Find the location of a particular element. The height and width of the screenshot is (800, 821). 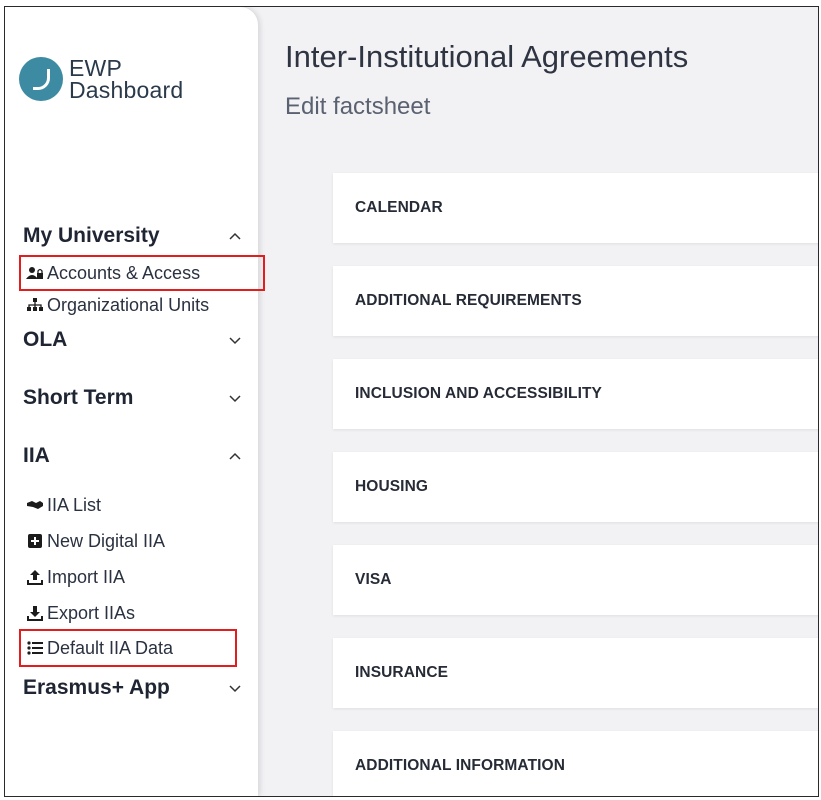

sitemap-icon is located at coordinates (35, 305).